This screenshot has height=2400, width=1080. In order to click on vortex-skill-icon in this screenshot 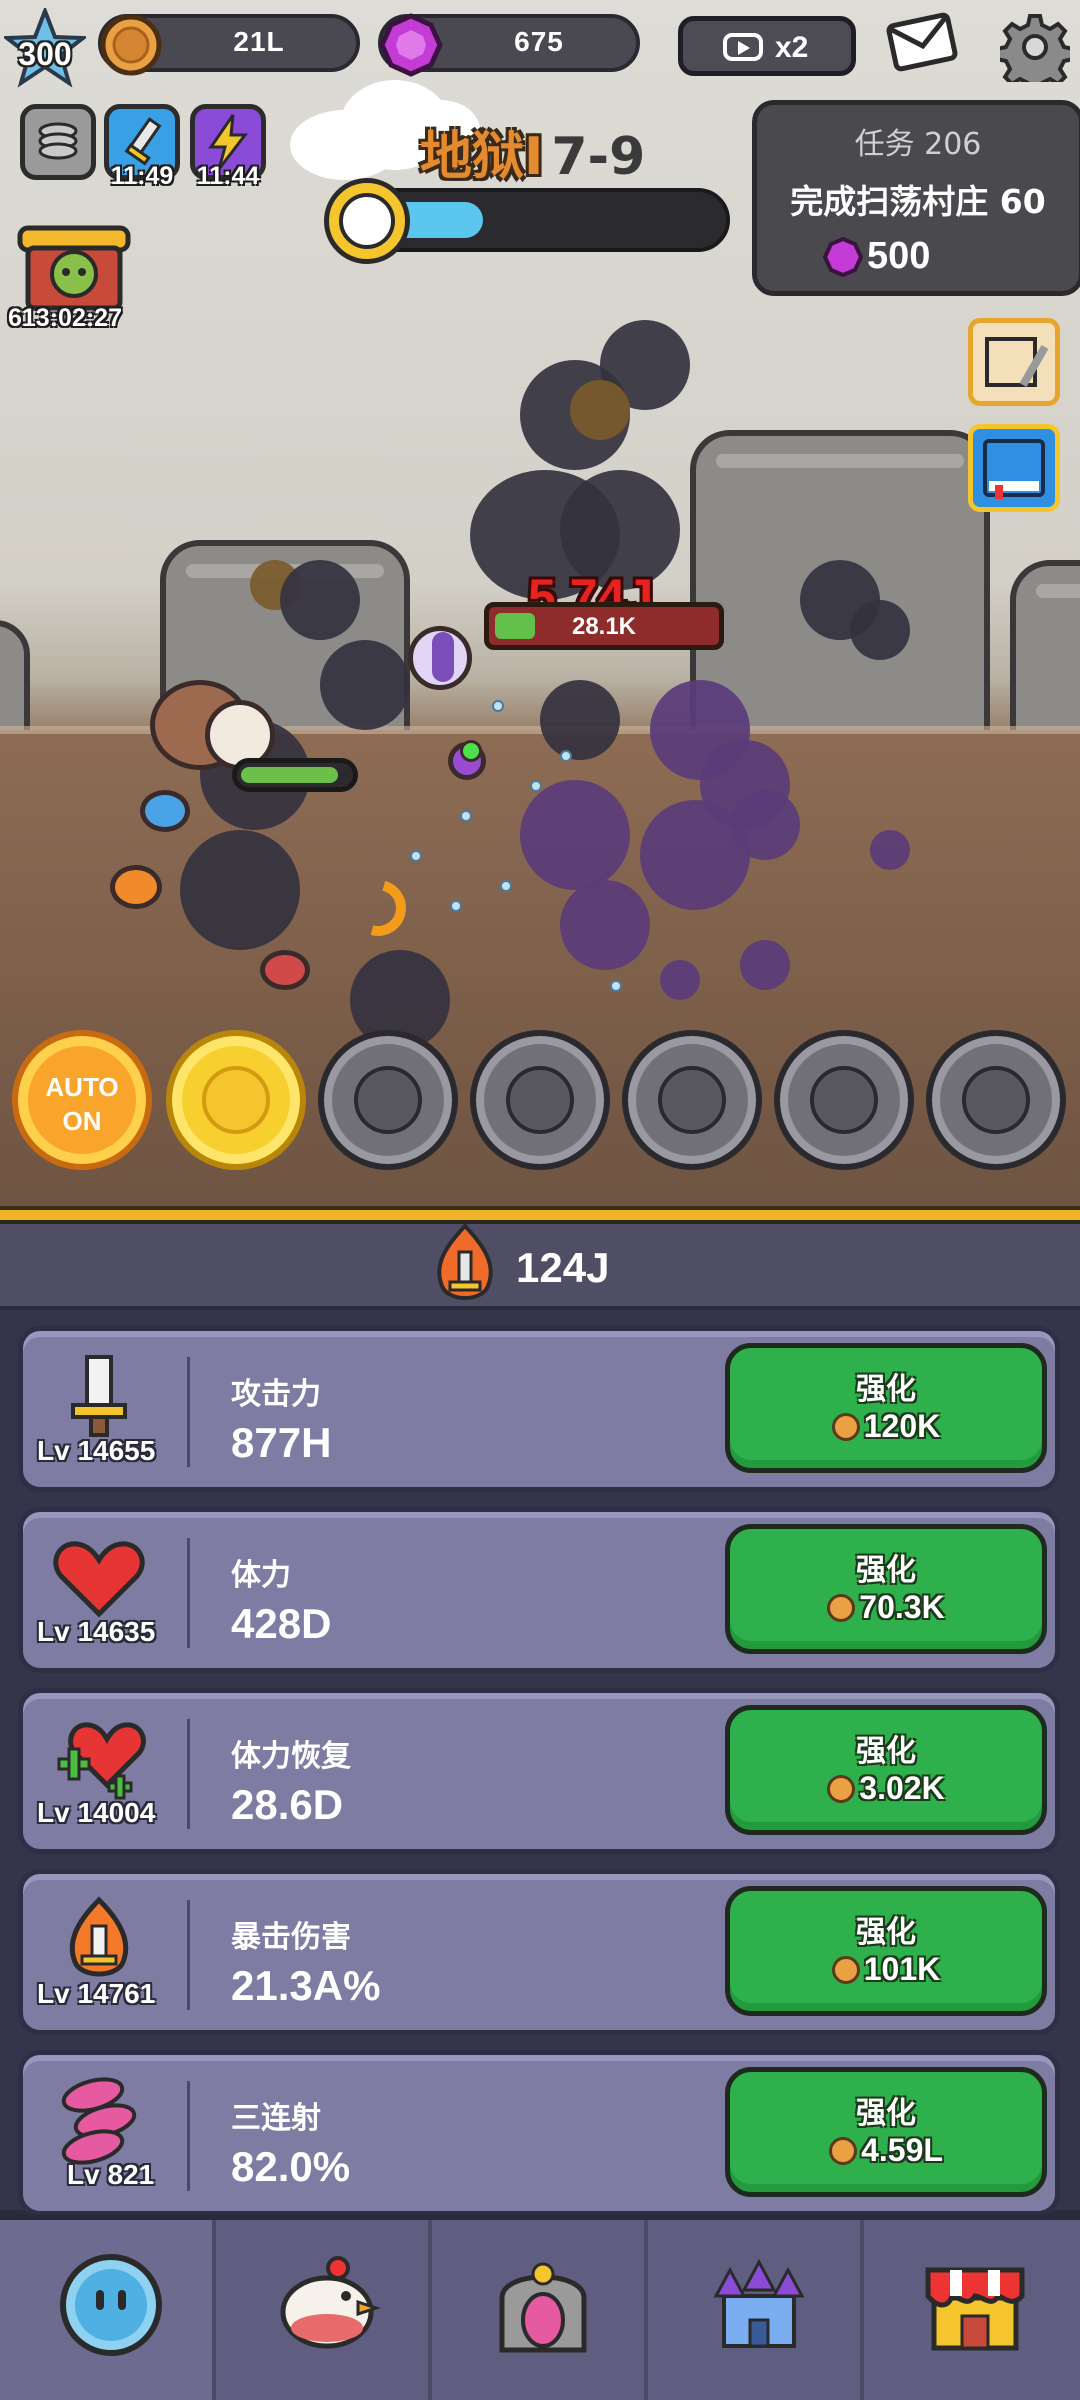, I will do `click(996, 1100)`.